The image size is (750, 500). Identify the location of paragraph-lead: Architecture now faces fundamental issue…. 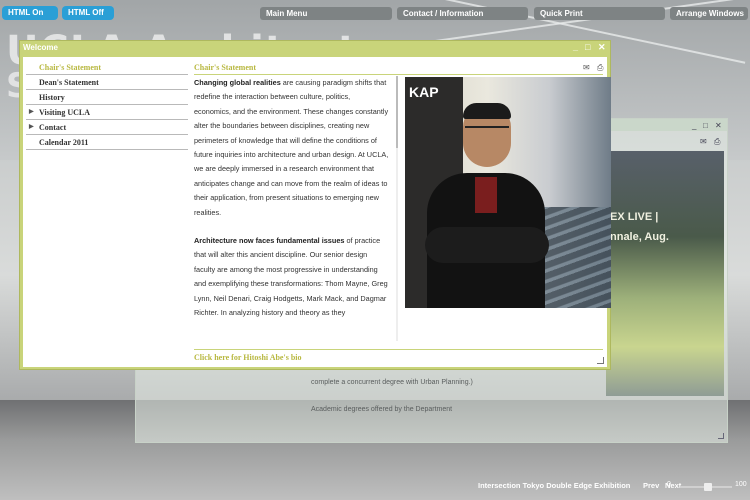
(269, 241).